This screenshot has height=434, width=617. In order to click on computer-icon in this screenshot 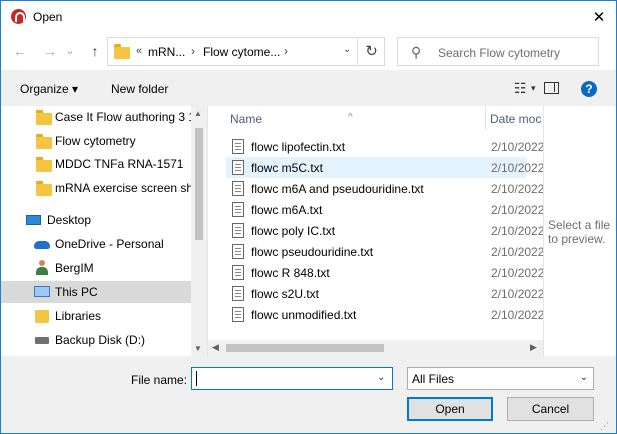, I will do `click(42, 291)`.